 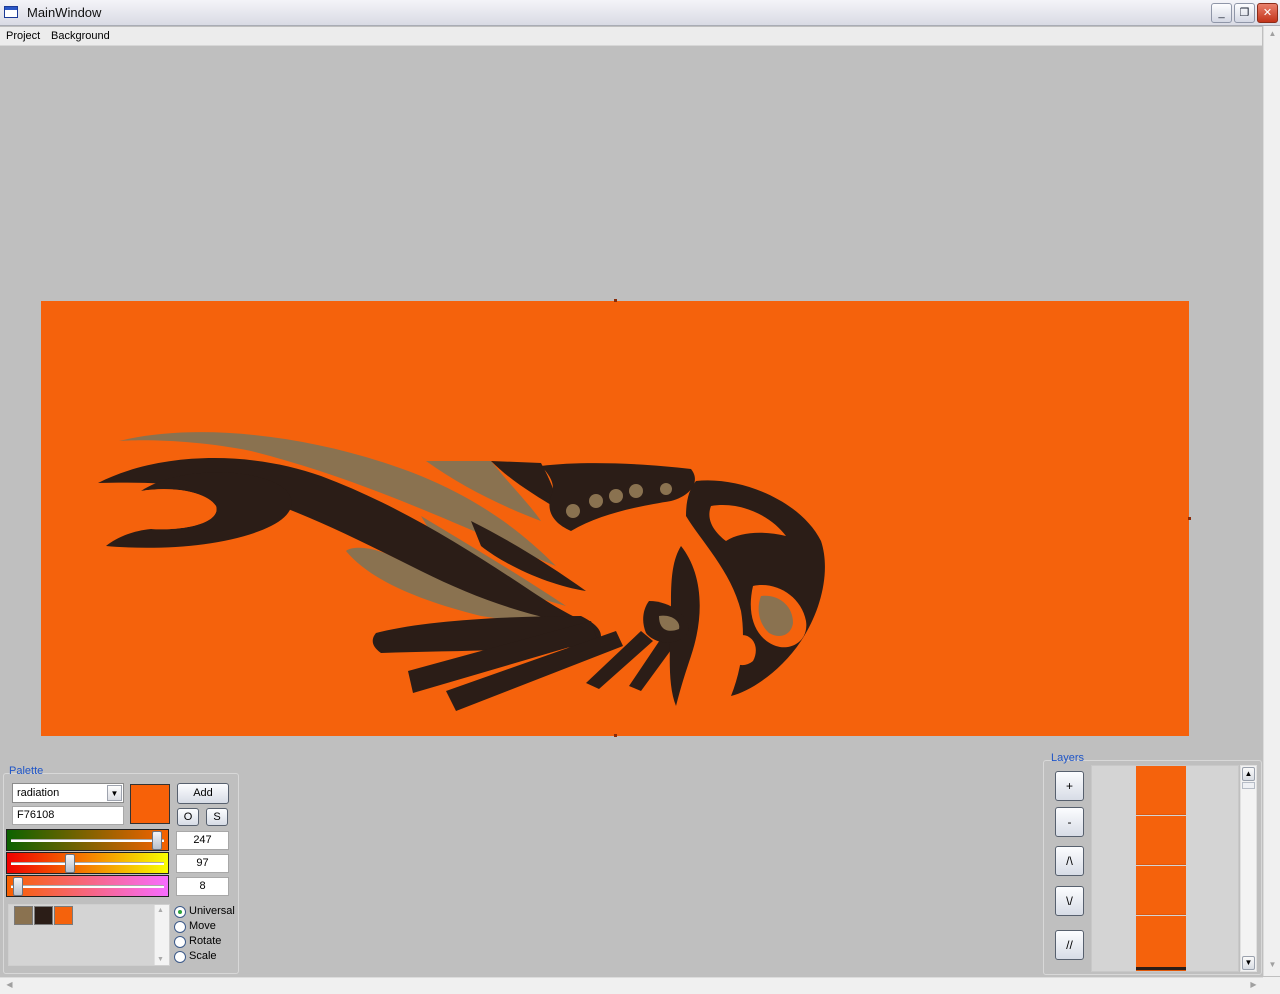 I want to click on red-slider-track, so click(x=87, y=840).